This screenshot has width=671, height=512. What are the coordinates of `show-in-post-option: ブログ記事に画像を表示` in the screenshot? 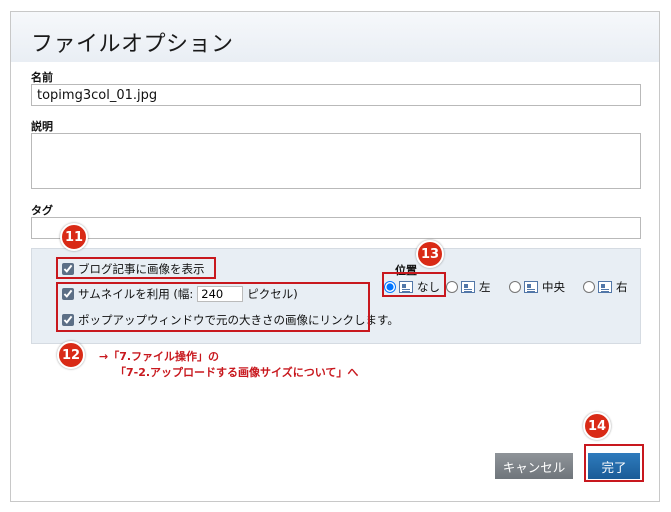 It's located at (133, 269).